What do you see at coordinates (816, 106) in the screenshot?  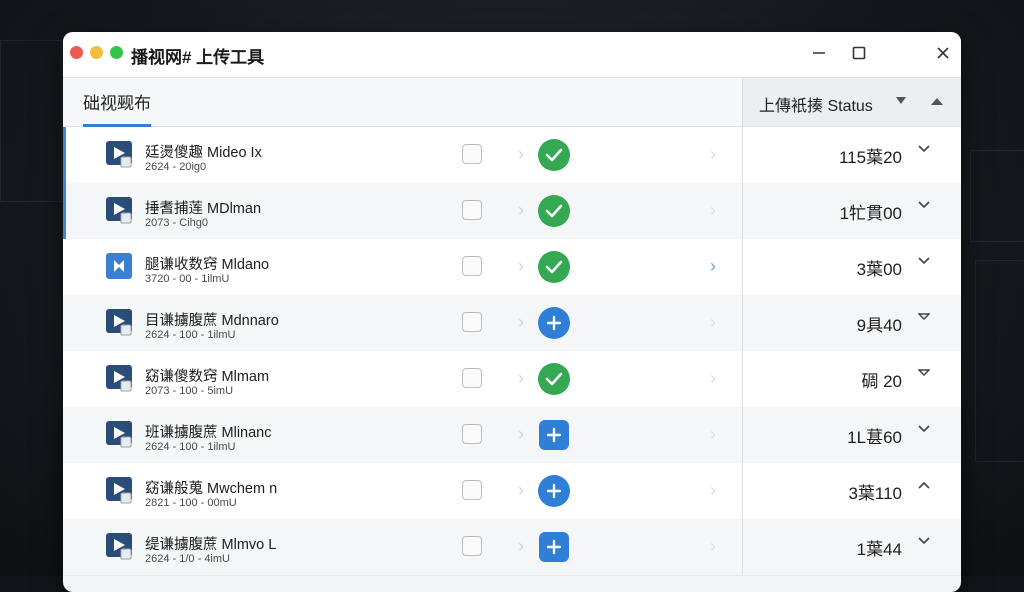 I see `status-column-label: 上傳衹揍 Status` at bounding box center [816, 106].